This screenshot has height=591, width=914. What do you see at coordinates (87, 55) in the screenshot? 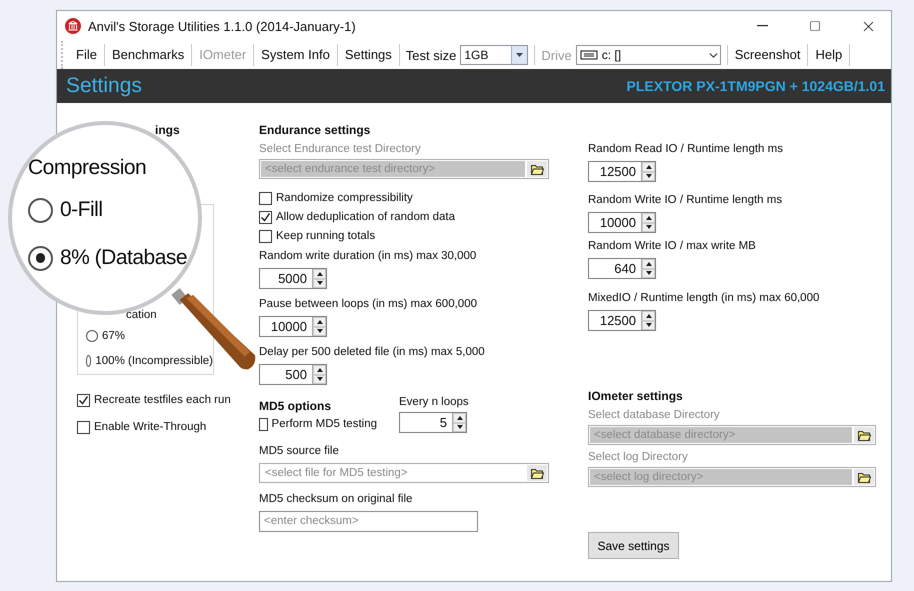
I see `menu-item: File` at bounding box center [87, 55].